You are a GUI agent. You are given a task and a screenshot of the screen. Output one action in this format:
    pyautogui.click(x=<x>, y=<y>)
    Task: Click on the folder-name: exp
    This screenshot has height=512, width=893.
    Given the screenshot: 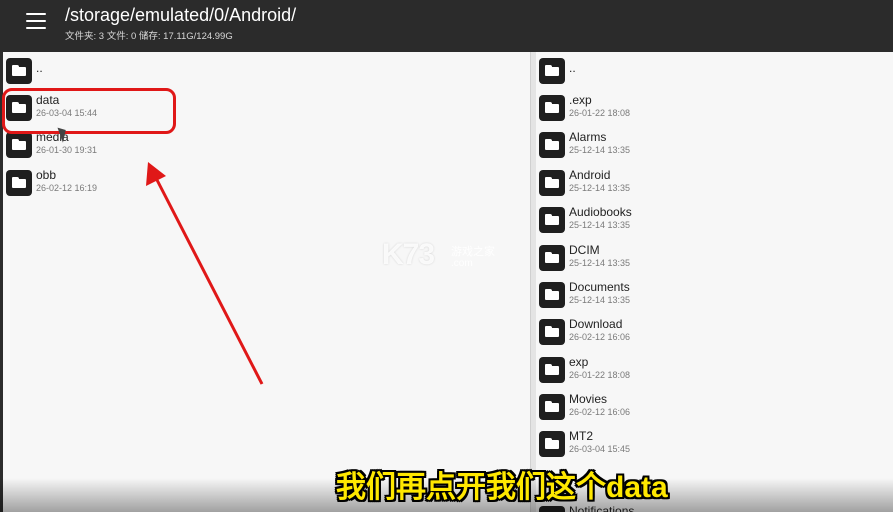 What is the action you would take?
    pyautogui.click(x=579, y=362)
    